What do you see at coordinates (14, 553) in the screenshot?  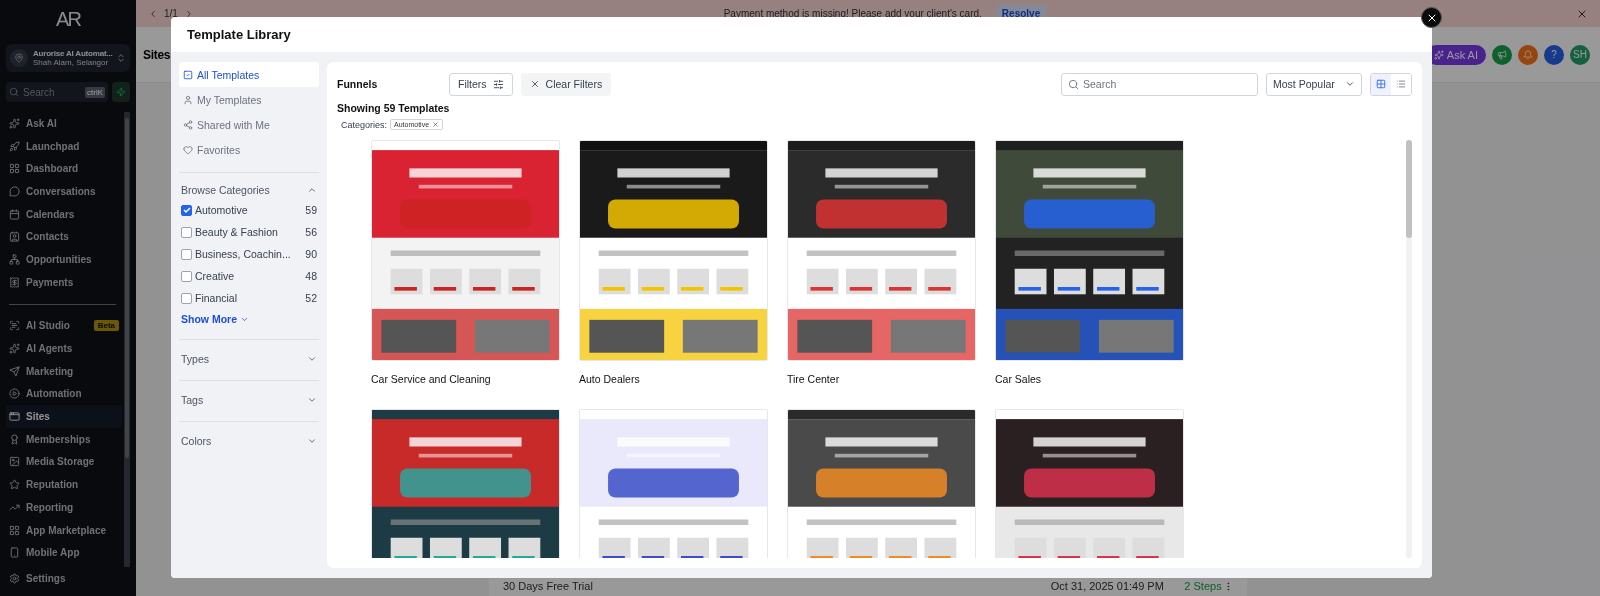 I see `phone-icon` at bounding box center [14, 553].